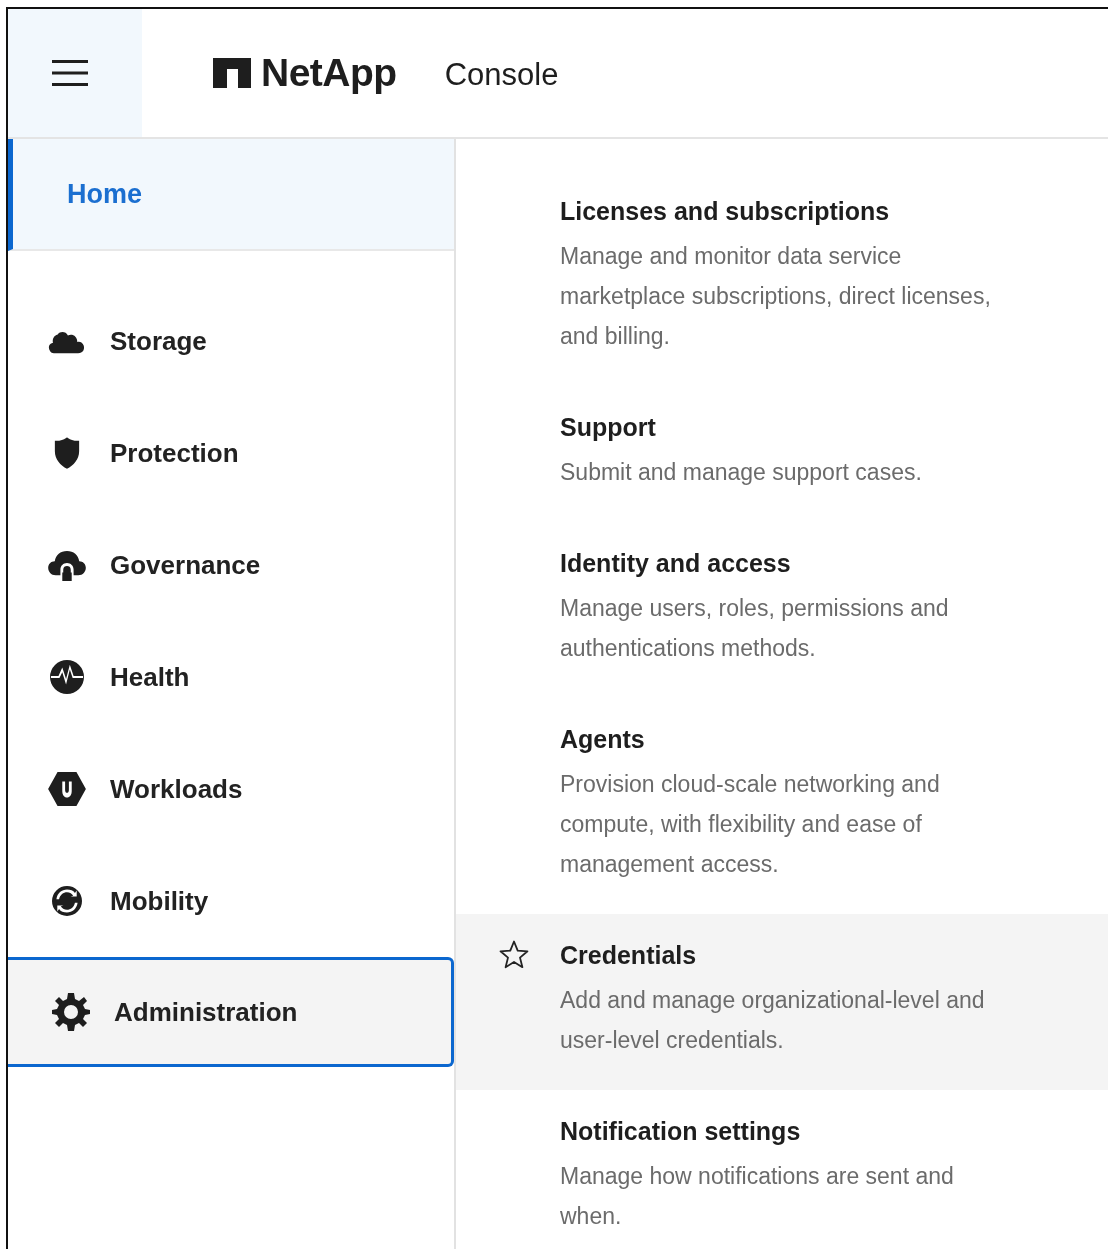 This screenshot has width=1108, height=1249. I want to click on nav-item: Health, so click(231, 677).